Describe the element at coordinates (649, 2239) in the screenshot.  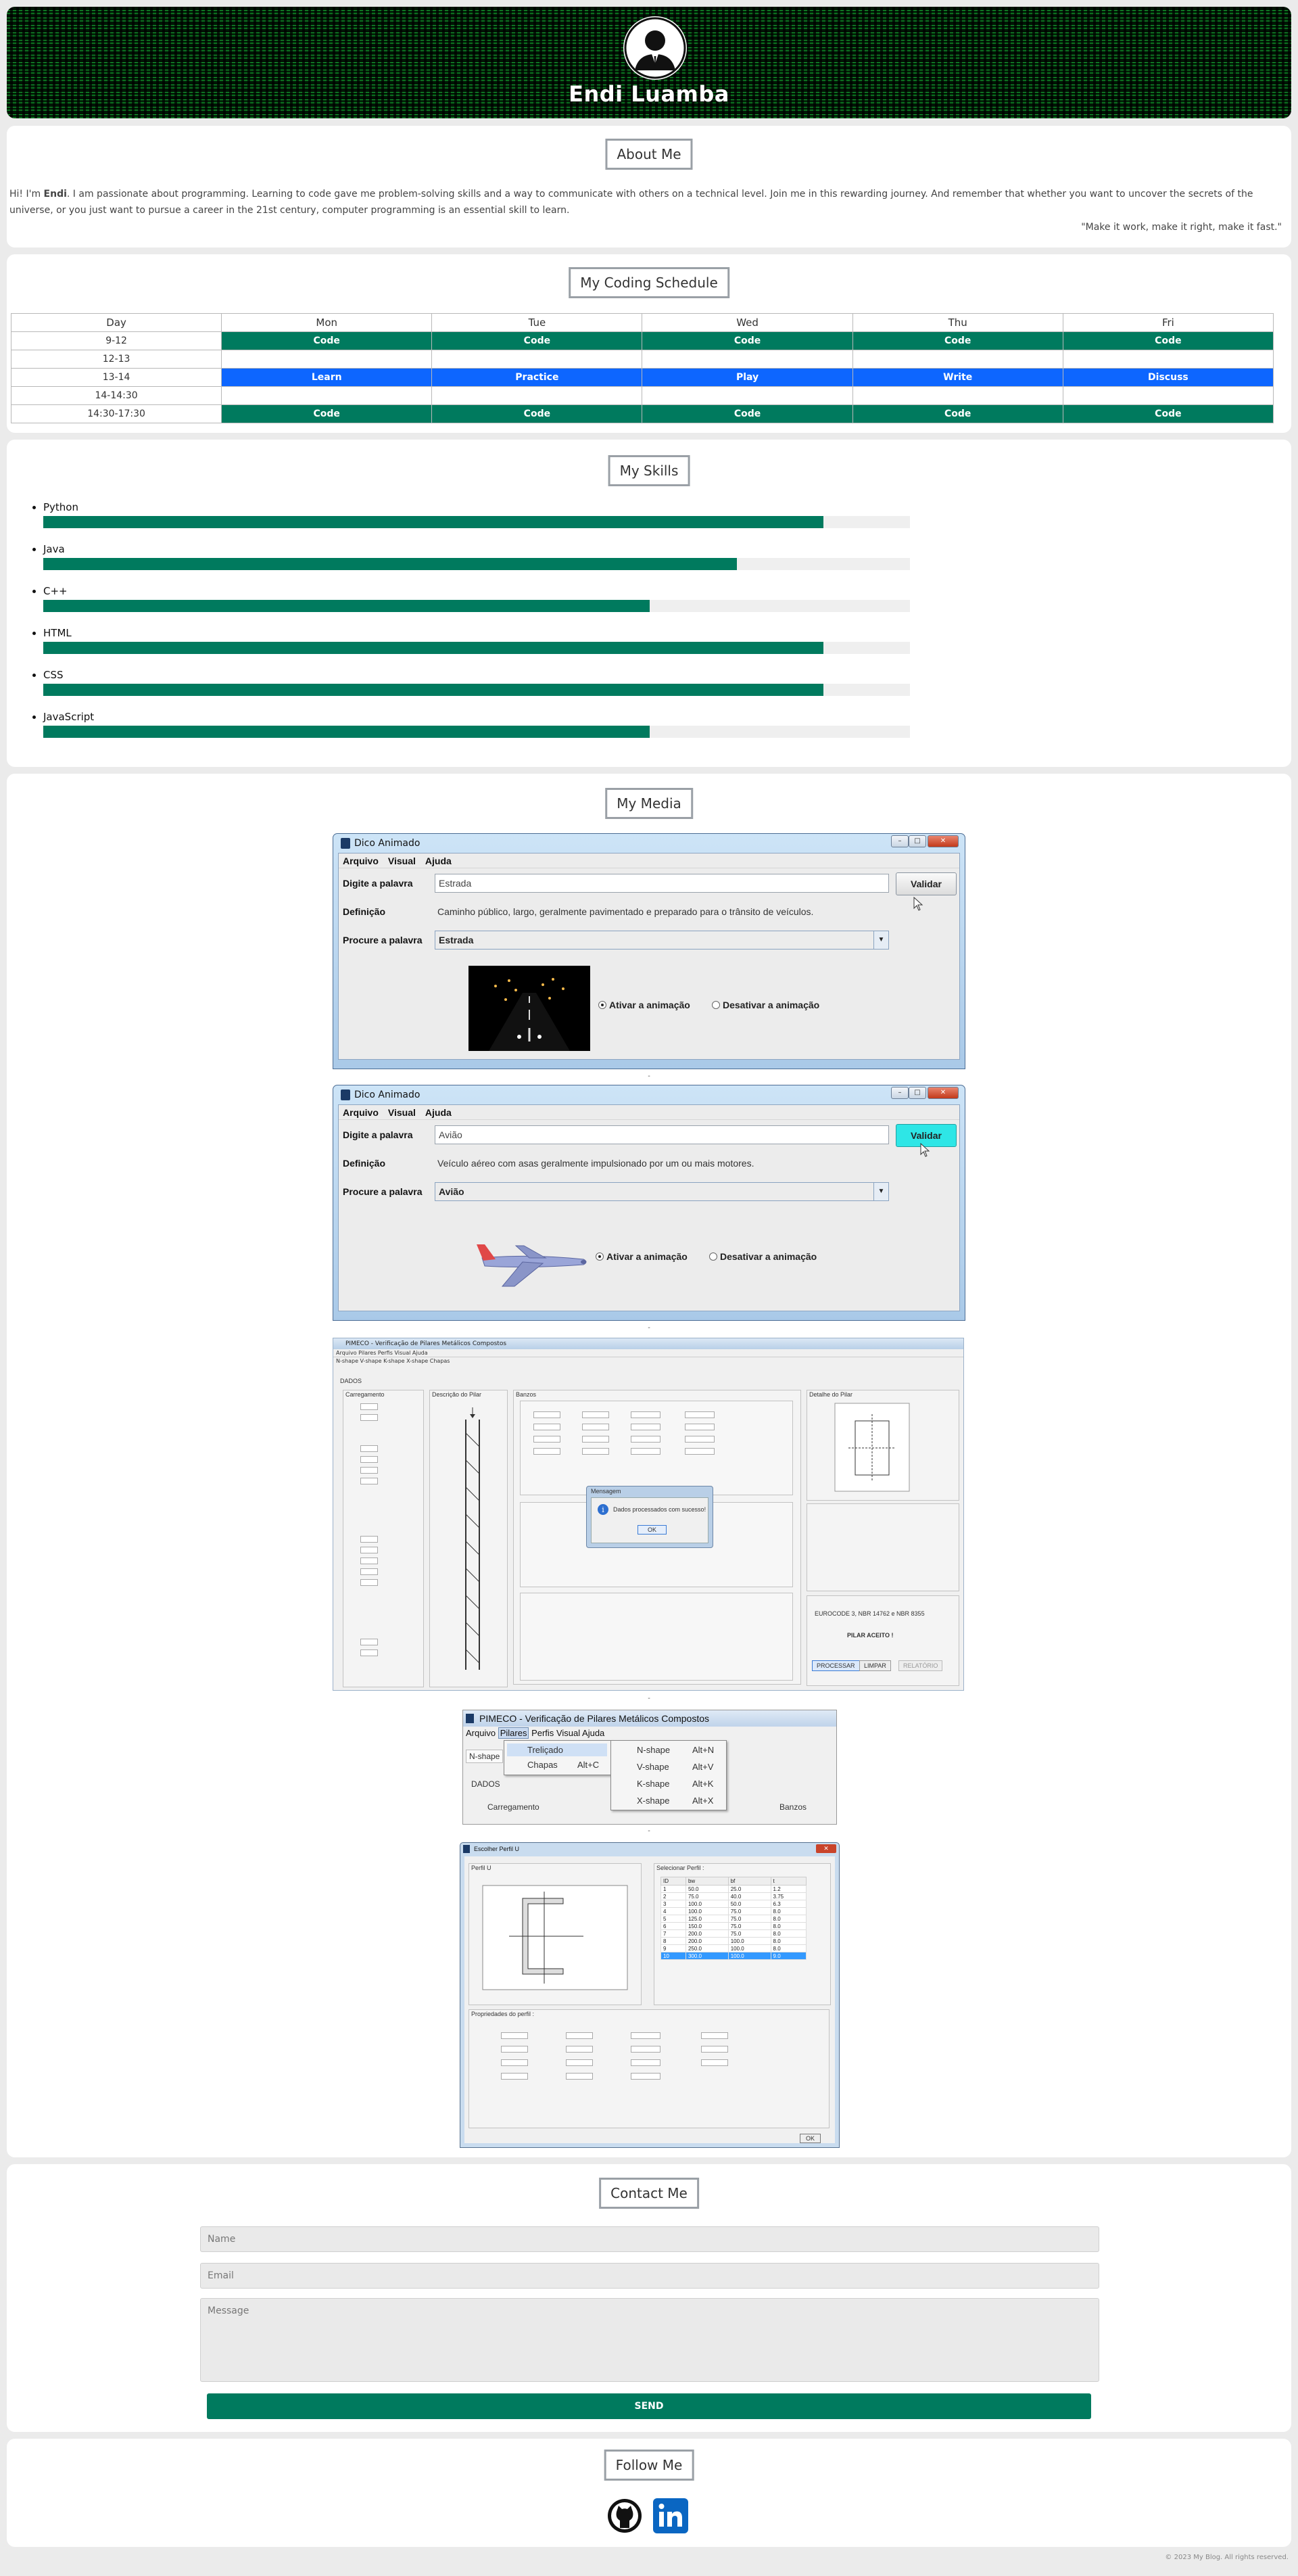
I see `name-field: Name` at that location.